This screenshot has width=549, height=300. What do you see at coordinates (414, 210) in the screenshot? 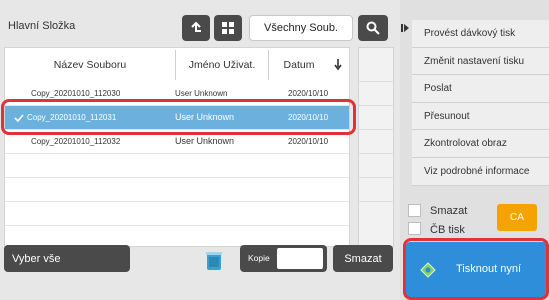
I see `delete-checkbox` at bounding box center [414, 210].